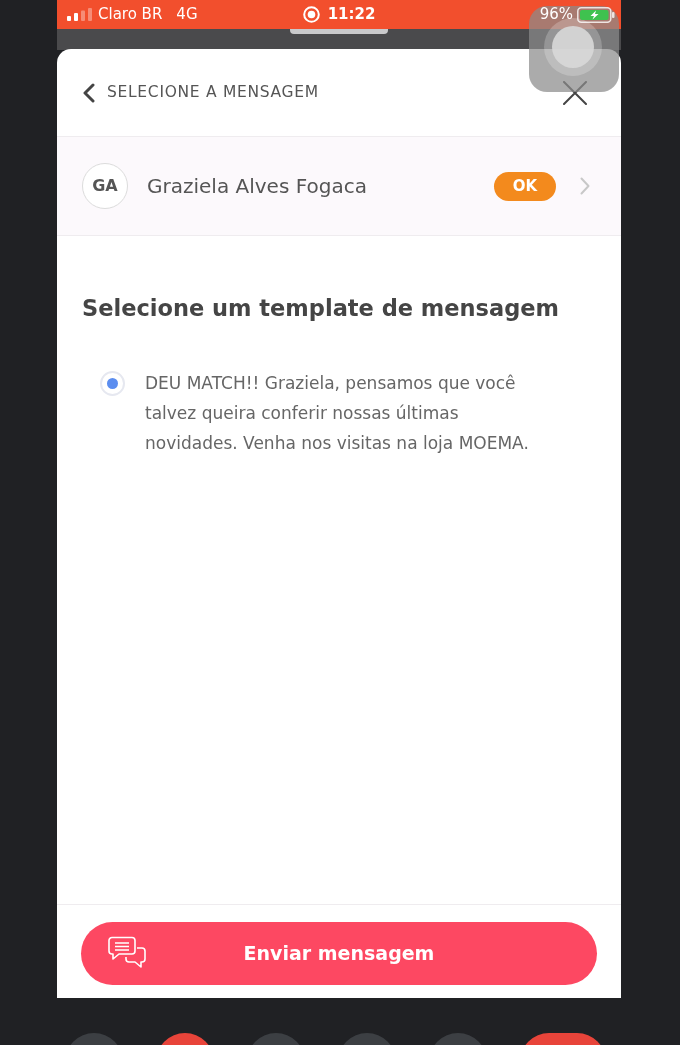 The width and height of the screenshot is (680, 1045). What do you see at coordinates (337, 413) in the screenshot?
I see `template-text: DEU MATCH!! Graziela, pensamos que você talvez queira conferir nossas últimas novidades. Venha nos visitas na loja MOEMA.` at bounding box center [337, 413].